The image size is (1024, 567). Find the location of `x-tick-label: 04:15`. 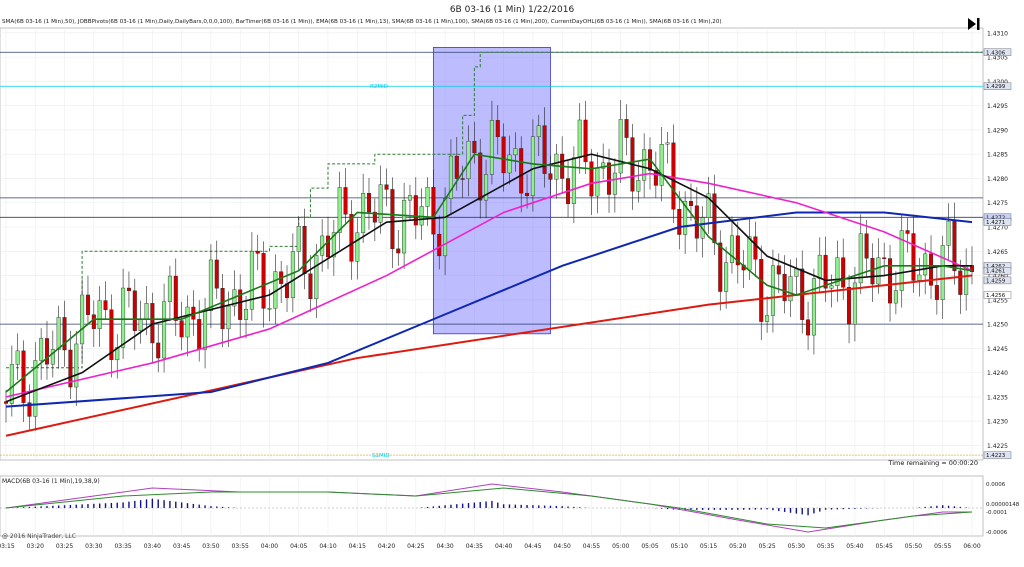

x-tick-label: 04:15 is located at coordinates (357, 546).